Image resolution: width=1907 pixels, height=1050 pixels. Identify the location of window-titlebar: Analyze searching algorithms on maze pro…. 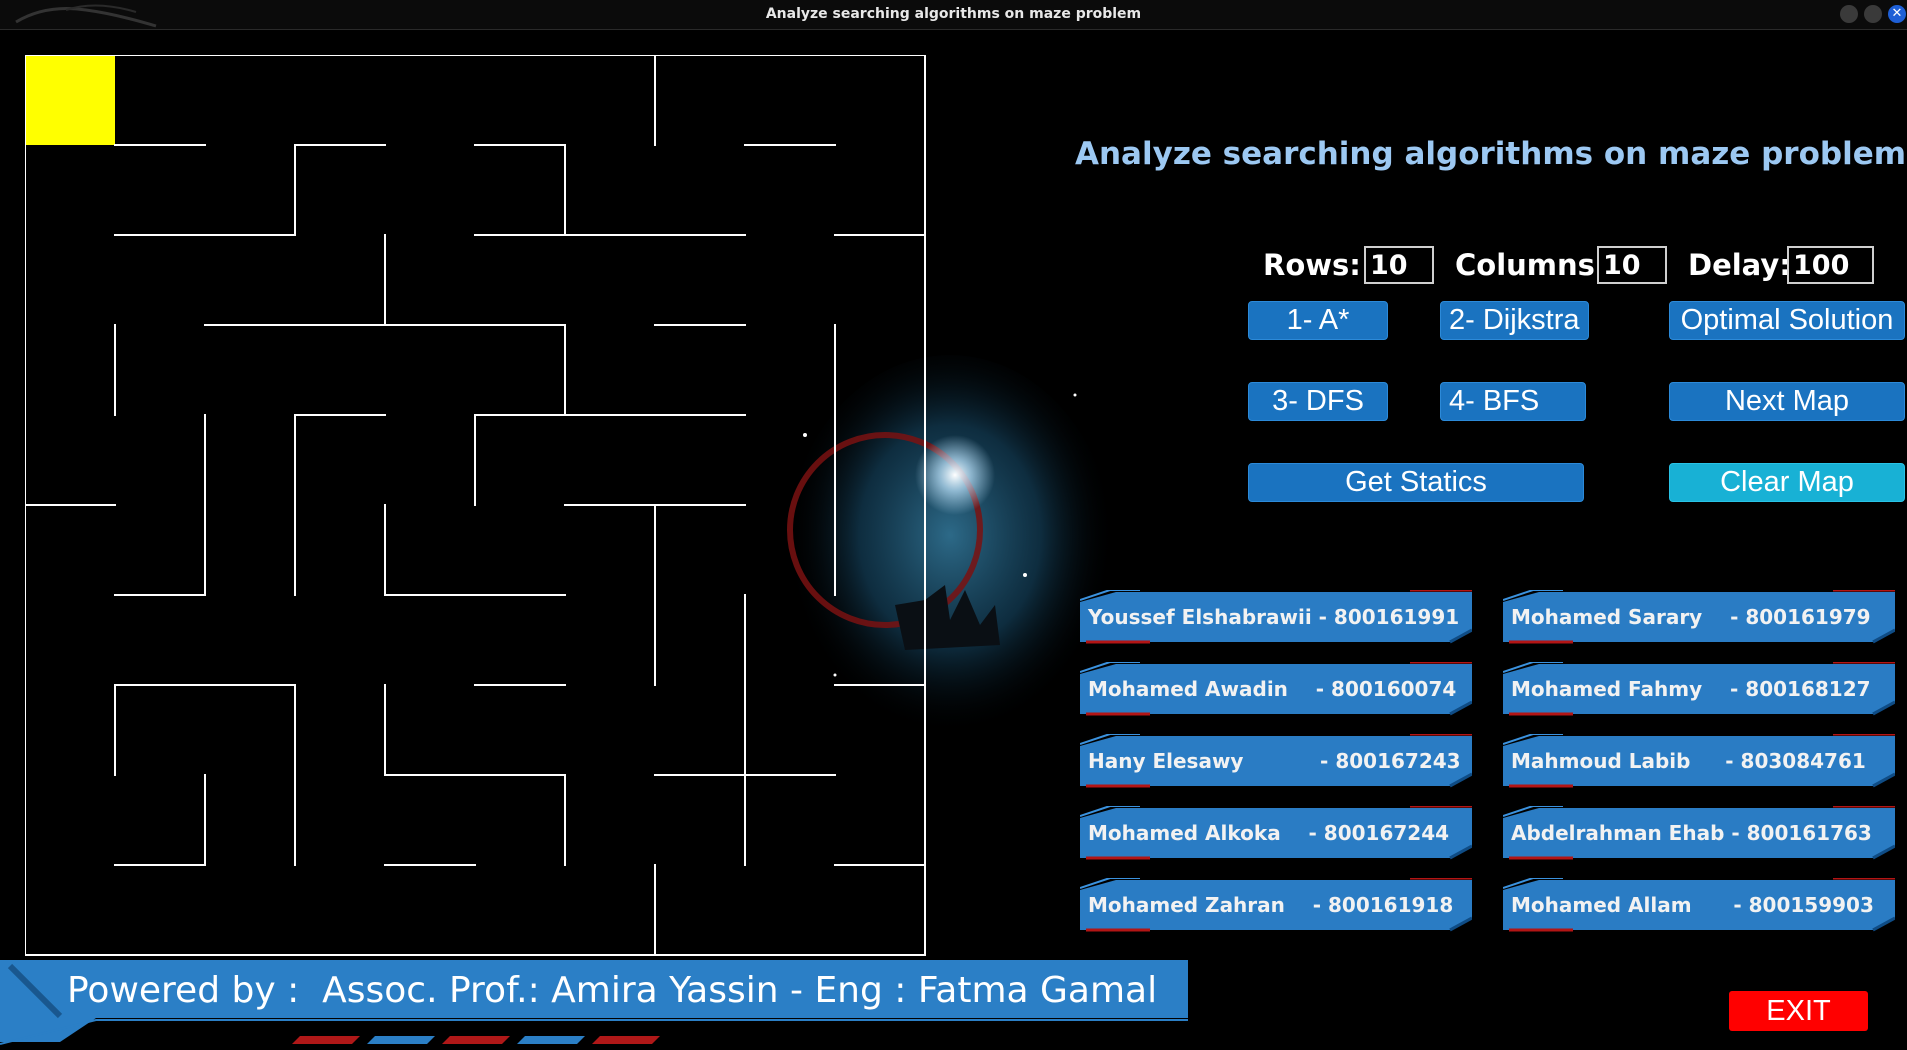
(953, 15).